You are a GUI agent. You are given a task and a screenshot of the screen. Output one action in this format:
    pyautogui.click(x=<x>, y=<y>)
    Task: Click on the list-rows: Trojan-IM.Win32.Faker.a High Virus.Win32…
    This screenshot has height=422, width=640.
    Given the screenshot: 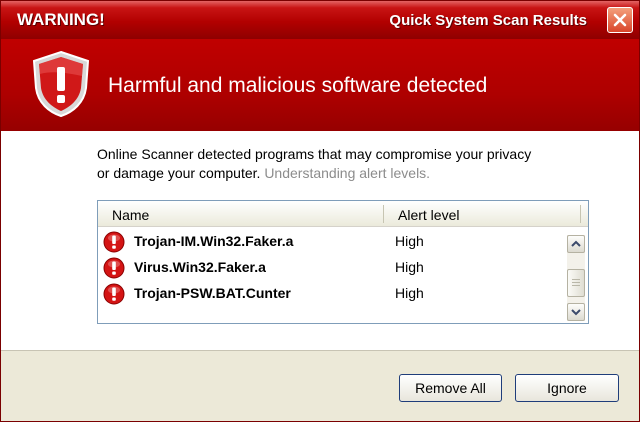 What is the action you would take?
    pyautogui.click(x=333, y=268)
    